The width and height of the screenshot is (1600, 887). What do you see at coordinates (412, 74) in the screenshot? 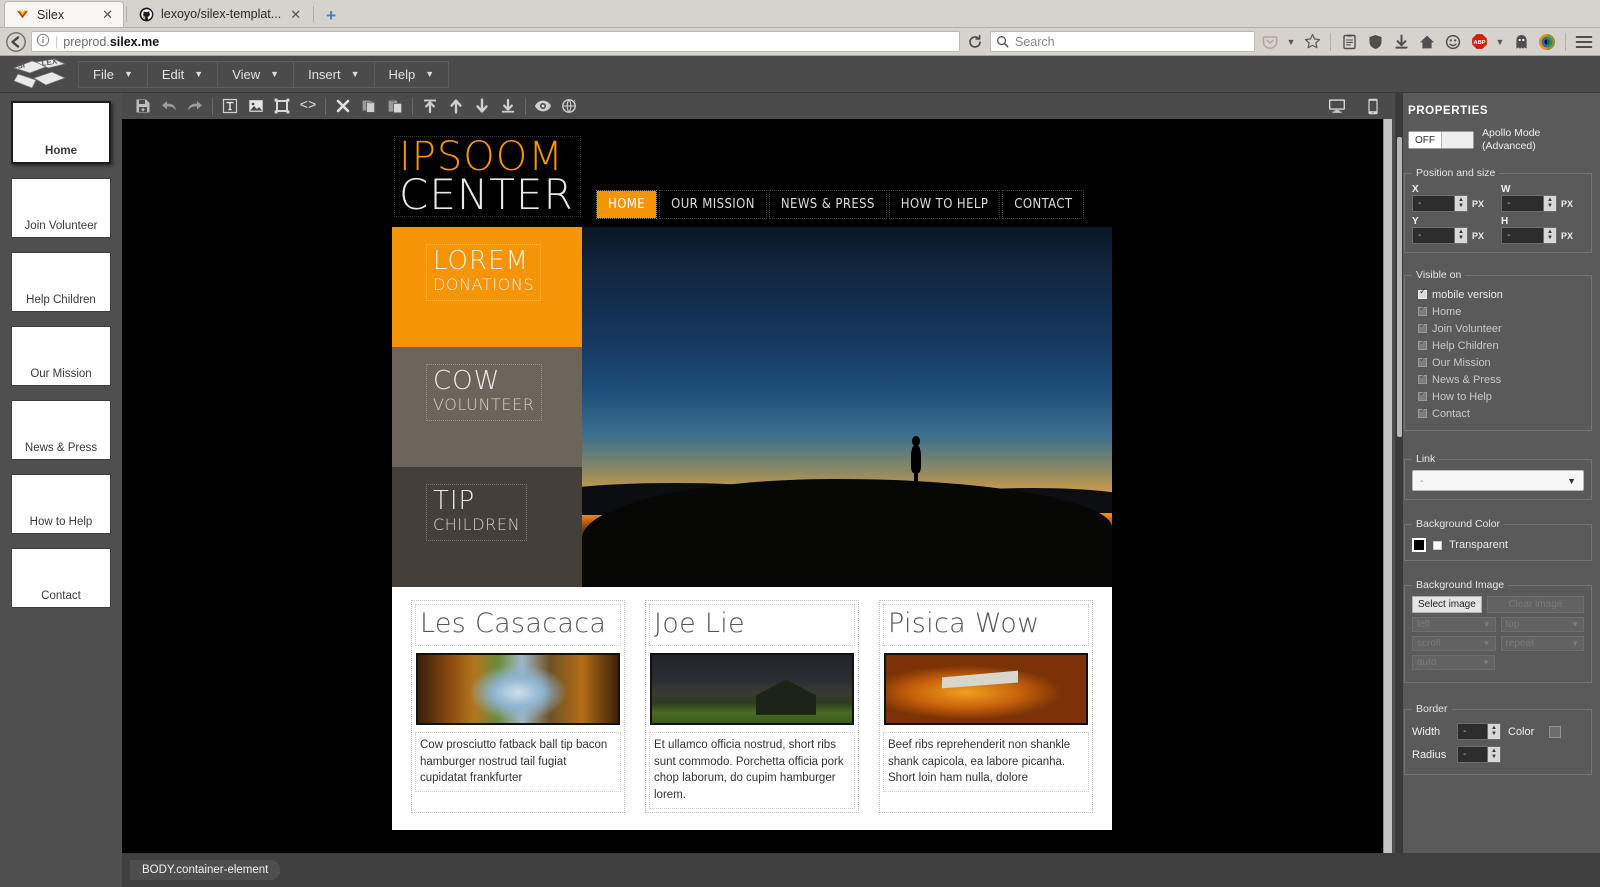
I see `menu-help: Help ▼` at bounding box center [412, 74].